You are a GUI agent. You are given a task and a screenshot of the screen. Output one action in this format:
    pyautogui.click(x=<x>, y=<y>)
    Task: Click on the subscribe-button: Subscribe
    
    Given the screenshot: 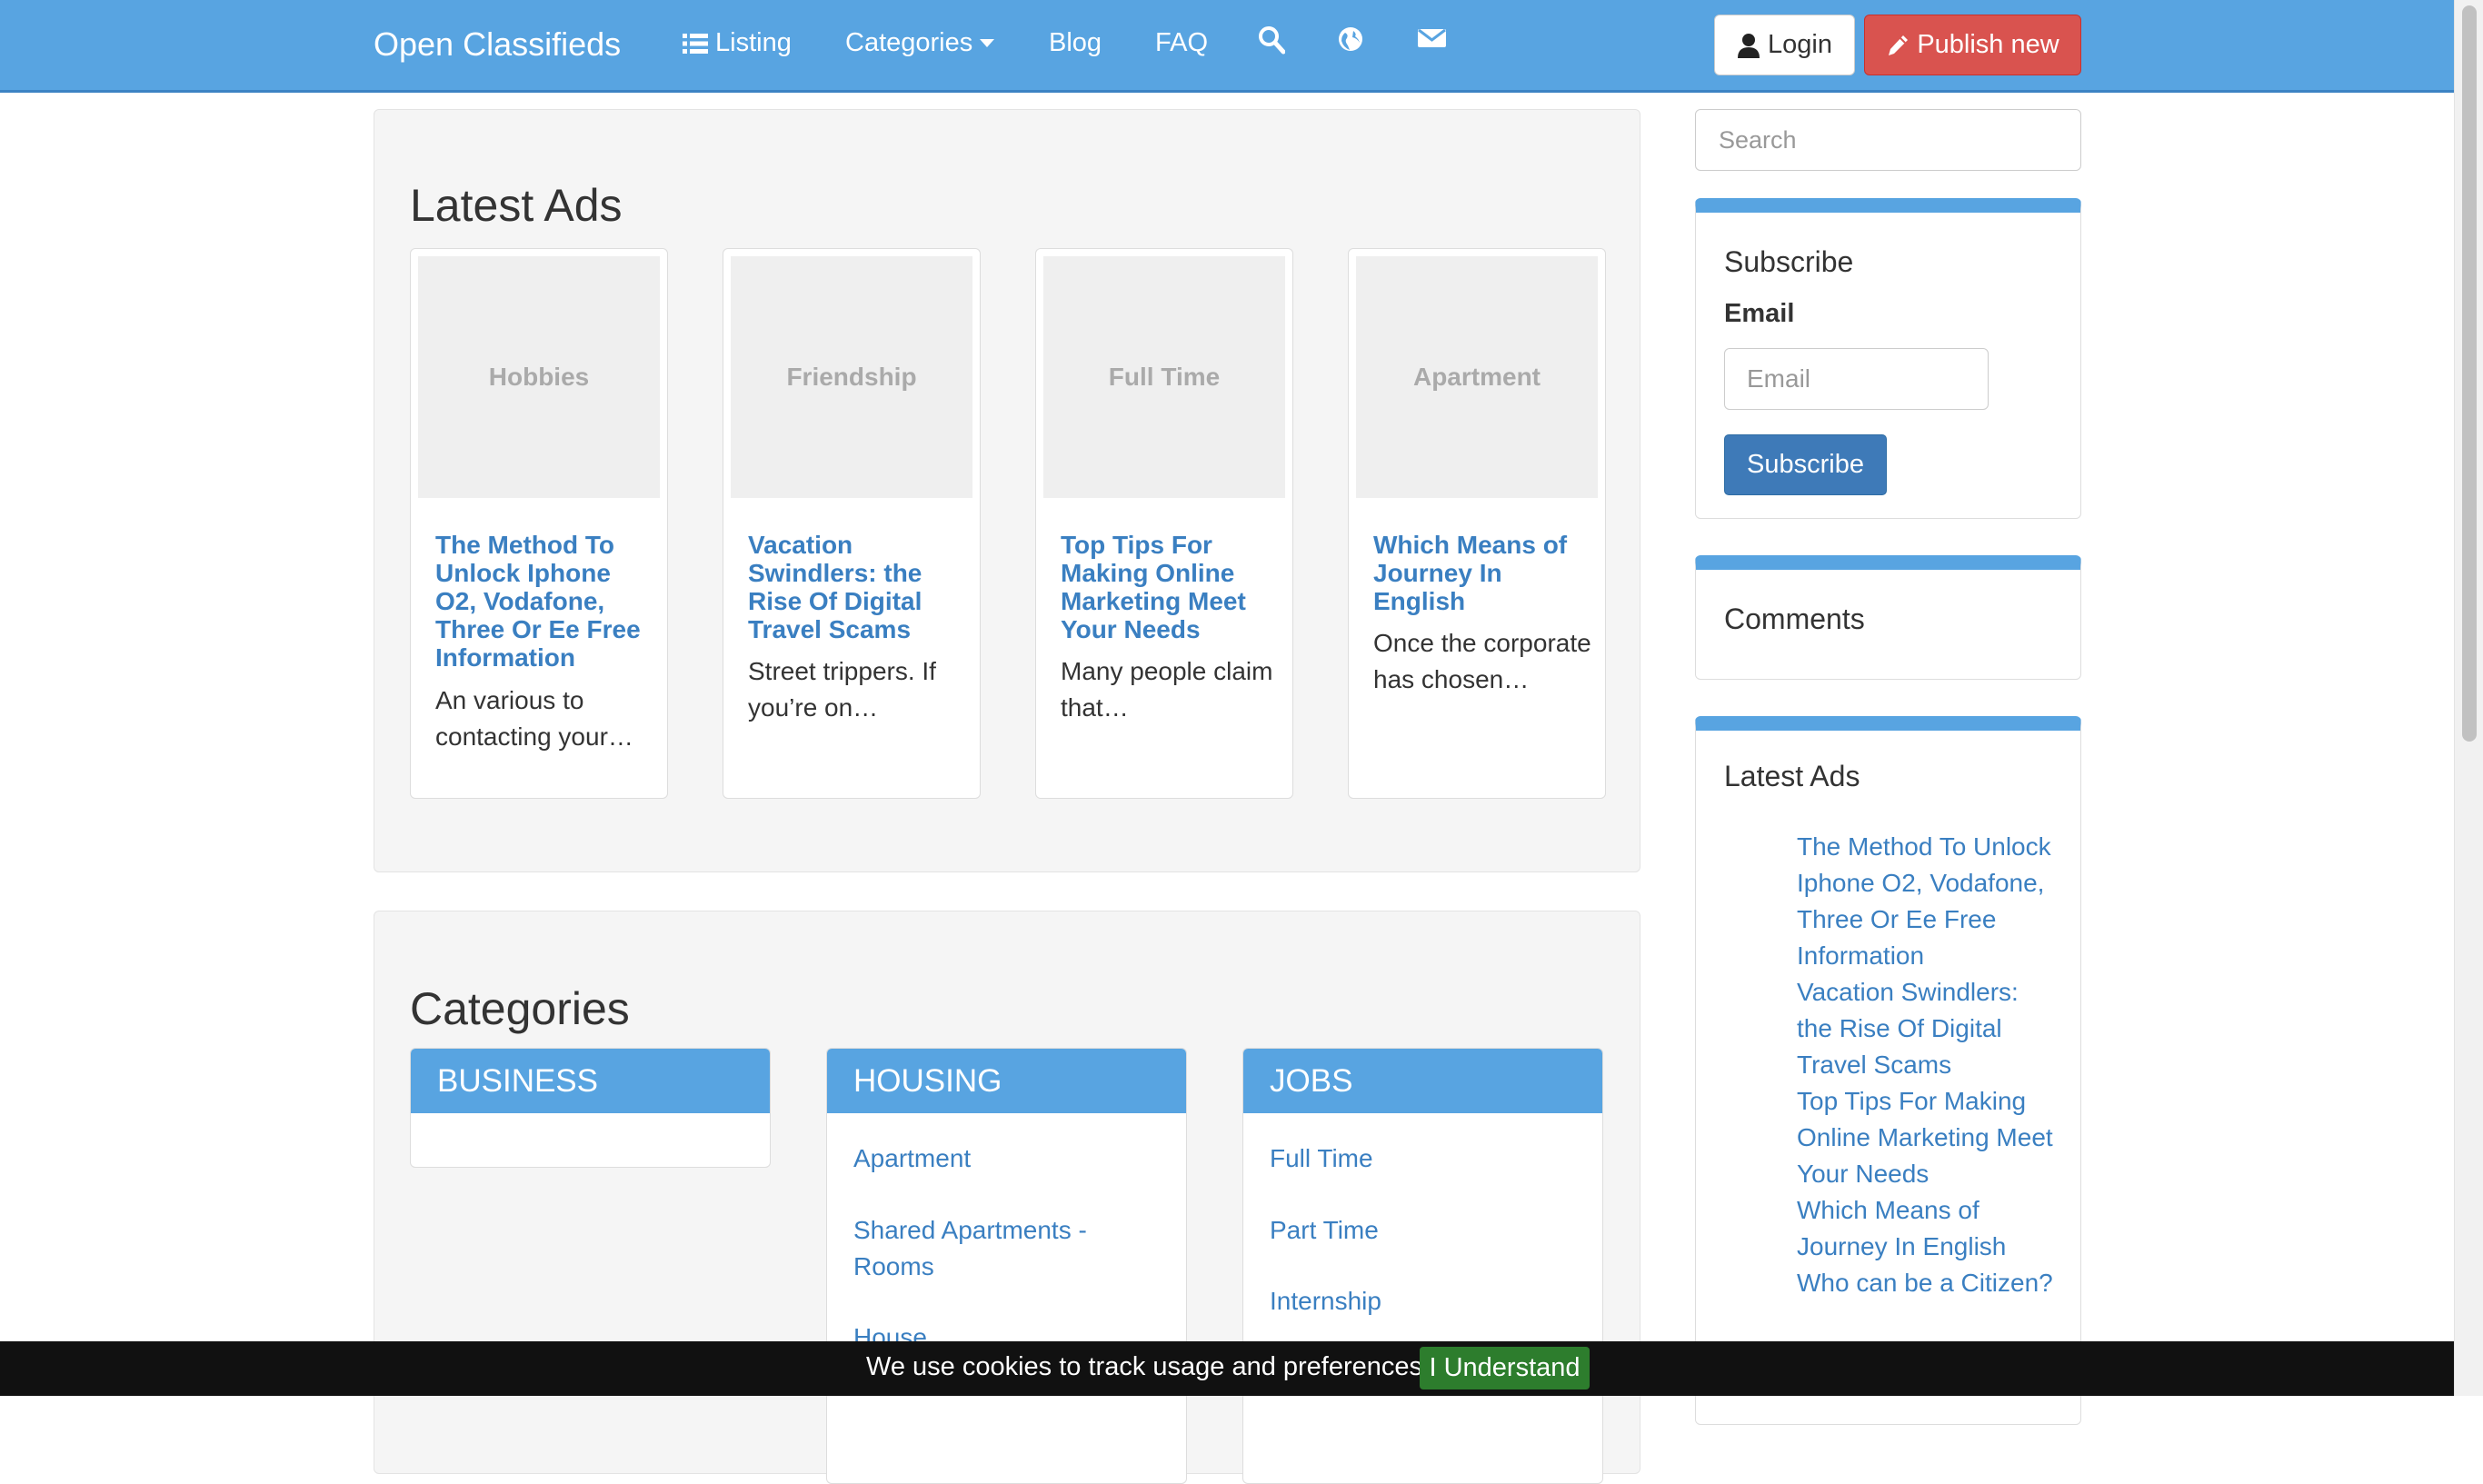 What is the action you would take?
    pyautogui.click(x=1805, y=464)
    